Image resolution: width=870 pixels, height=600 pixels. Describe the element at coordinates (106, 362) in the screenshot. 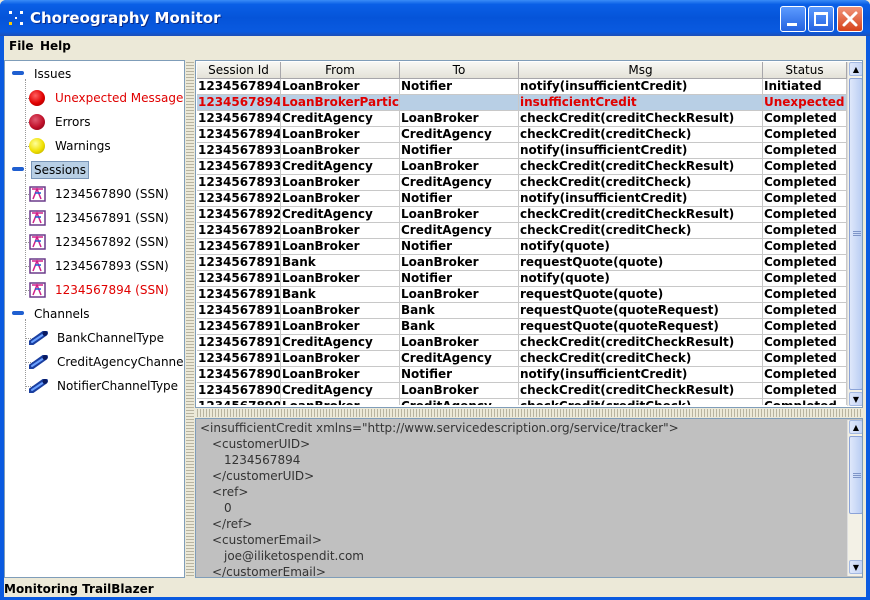

I see `tree-item-channel: CreditAgencyChannelTy` at that location.